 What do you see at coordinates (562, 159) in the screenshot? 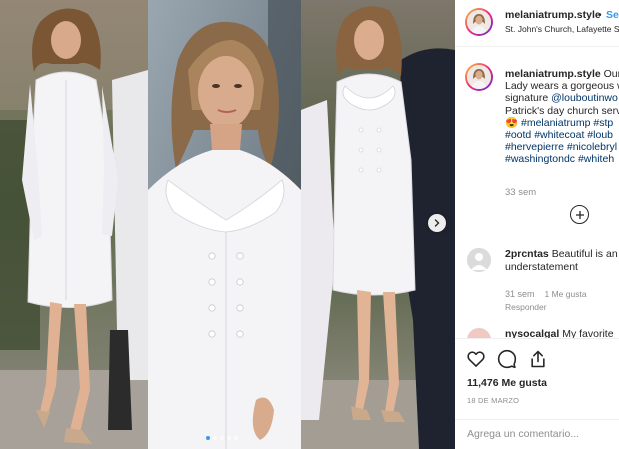
I see `caption-hashtags: #washingtondc #whiteh` at bounding box center [562, 159].